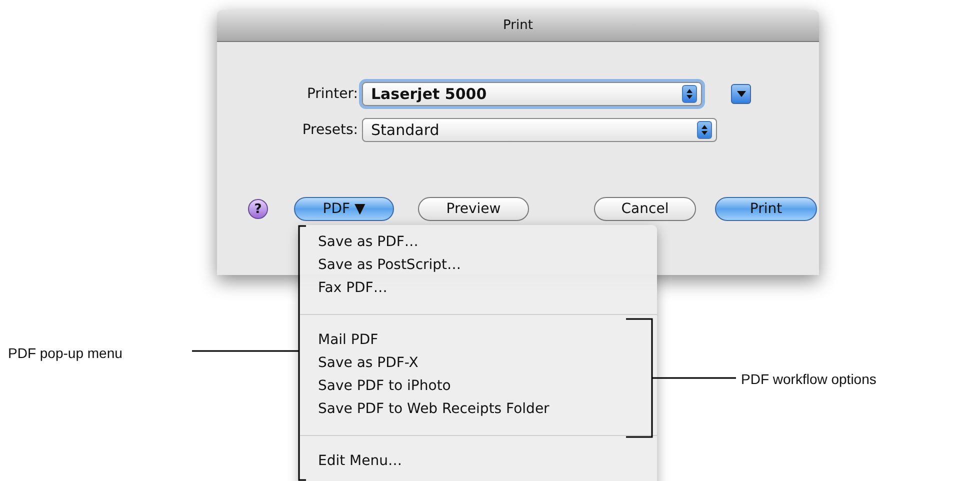 This screenshot has height=481, width=959. Describe the element at coordinates (518, 25) in the screenshot. I see `window-title: Print` at that location.